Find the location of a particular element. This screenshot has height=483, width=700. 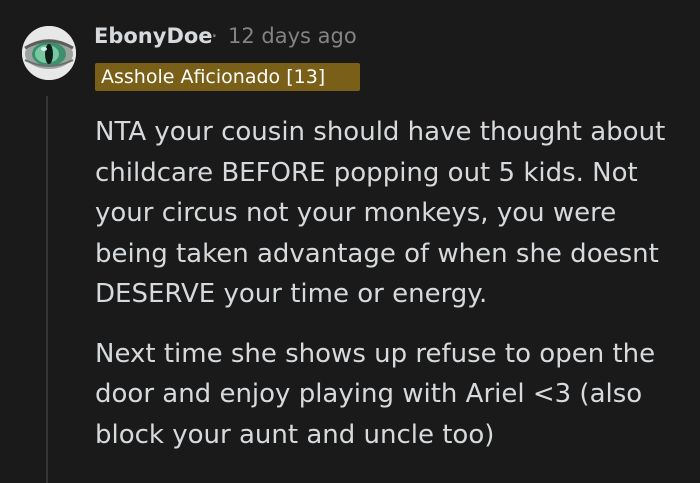

user-flair-badge: Asshole Aficionado [13] is located at coordinates (227, 77).